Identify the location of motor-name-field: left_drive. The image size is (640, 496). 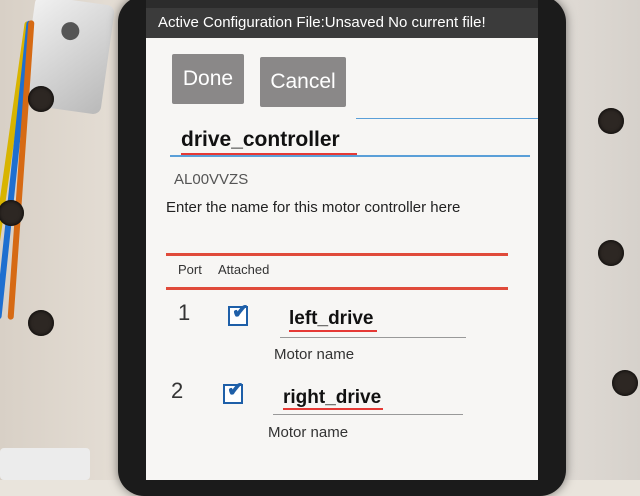
(331, 319).